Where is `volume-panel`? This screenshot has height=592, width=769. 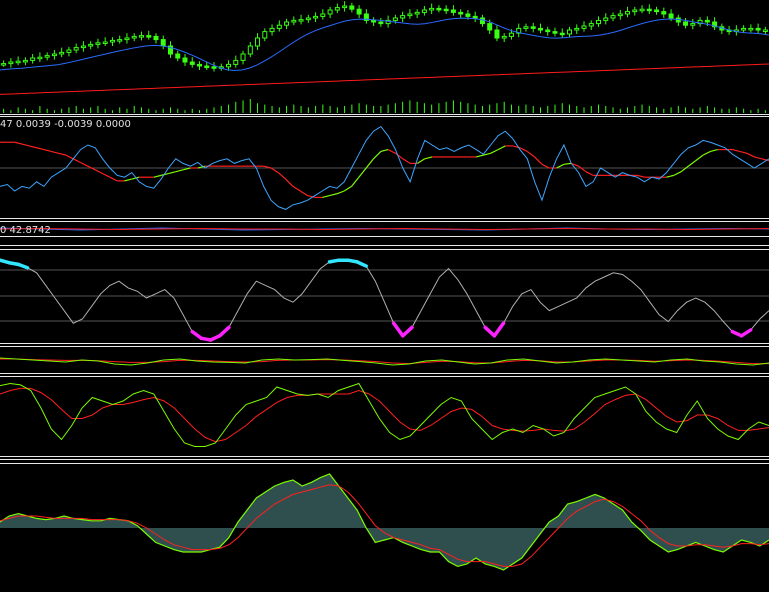
volume-panel is located at coordinates (384, 106).